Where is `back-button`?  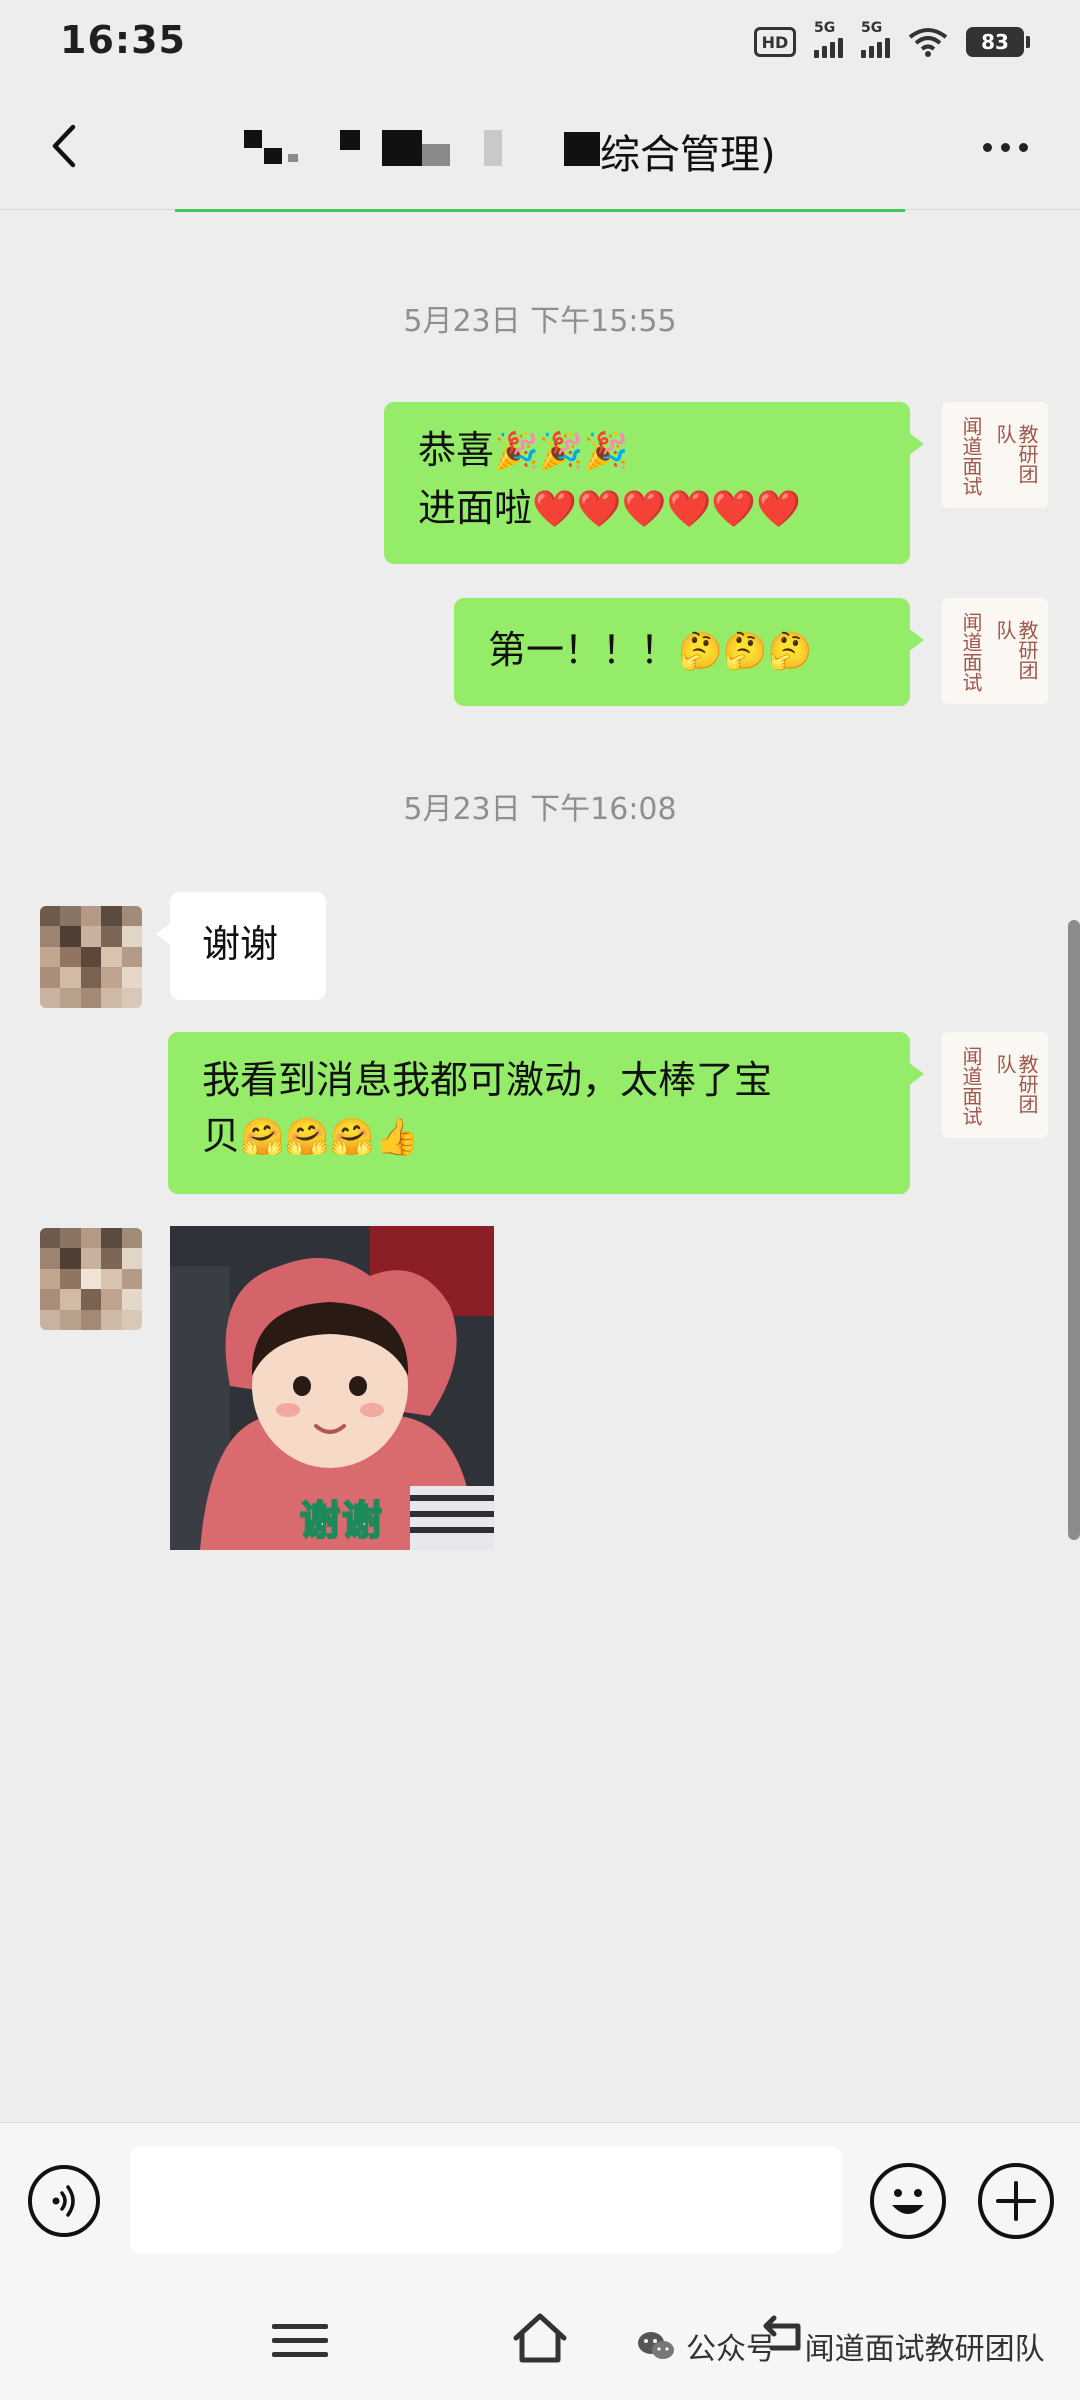 back-button is located at coordinates (64, 146).